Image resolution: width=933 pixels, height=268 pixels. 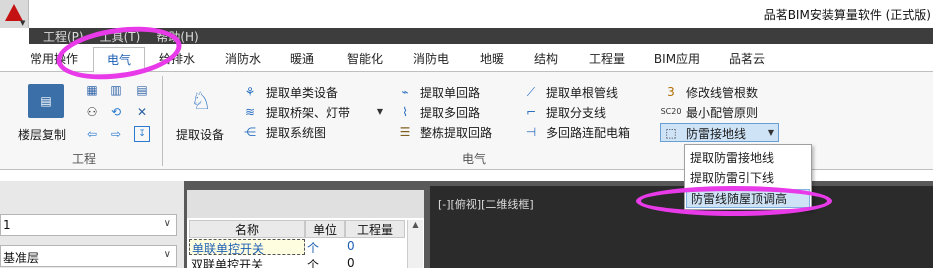 I want to click on extract-multi-loop-button: 提取多回路, so click(x=450, y=112).